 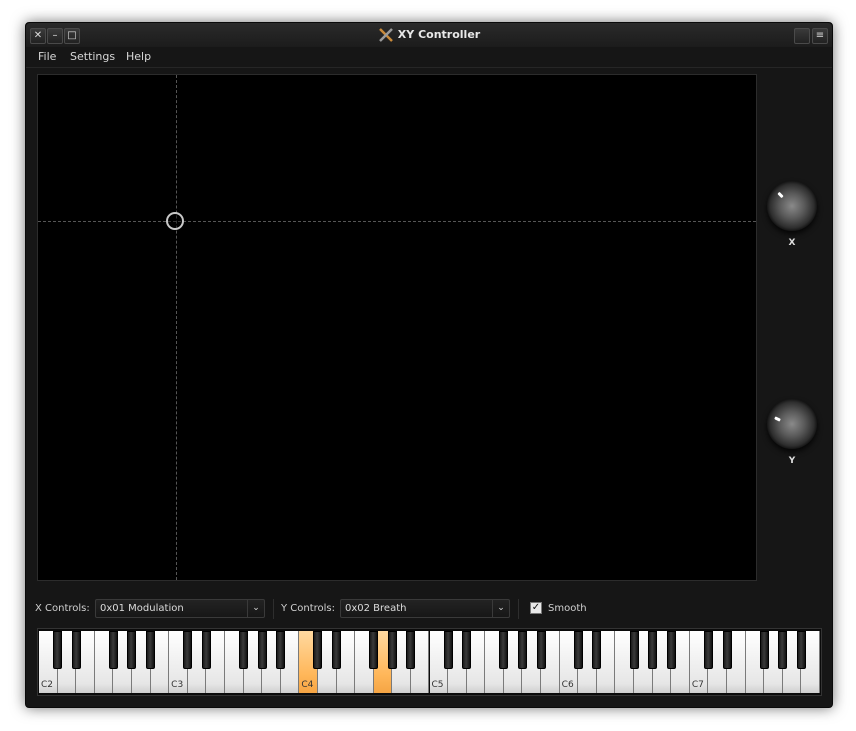 I want to click on x-controls-label: X Controls:, so click(x=62, y=608).